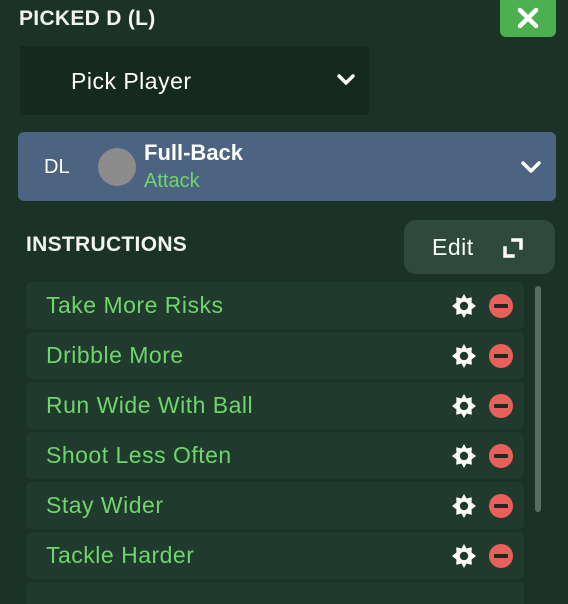 This screenshot has height=604, width=568. What do you see at coordinates (107, 244) in the screenshot?
I see `instructions-heading: INSTRUCTIONS` at bounding box center [107, 244].